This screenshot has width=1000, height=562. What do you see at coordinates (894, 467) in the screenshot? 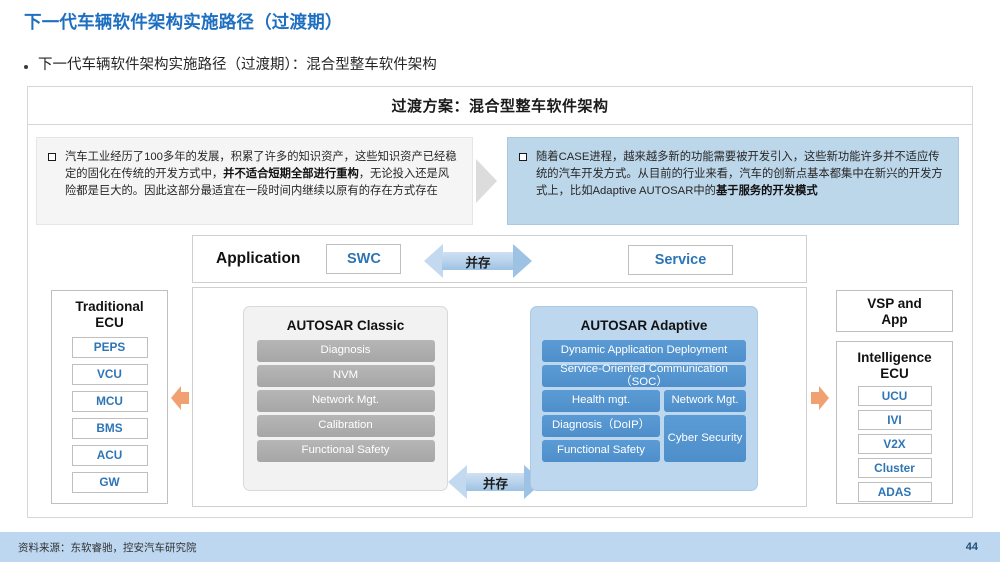
I see `ecu-chip-cluster: Cluster` at bounding box center [894, 467].